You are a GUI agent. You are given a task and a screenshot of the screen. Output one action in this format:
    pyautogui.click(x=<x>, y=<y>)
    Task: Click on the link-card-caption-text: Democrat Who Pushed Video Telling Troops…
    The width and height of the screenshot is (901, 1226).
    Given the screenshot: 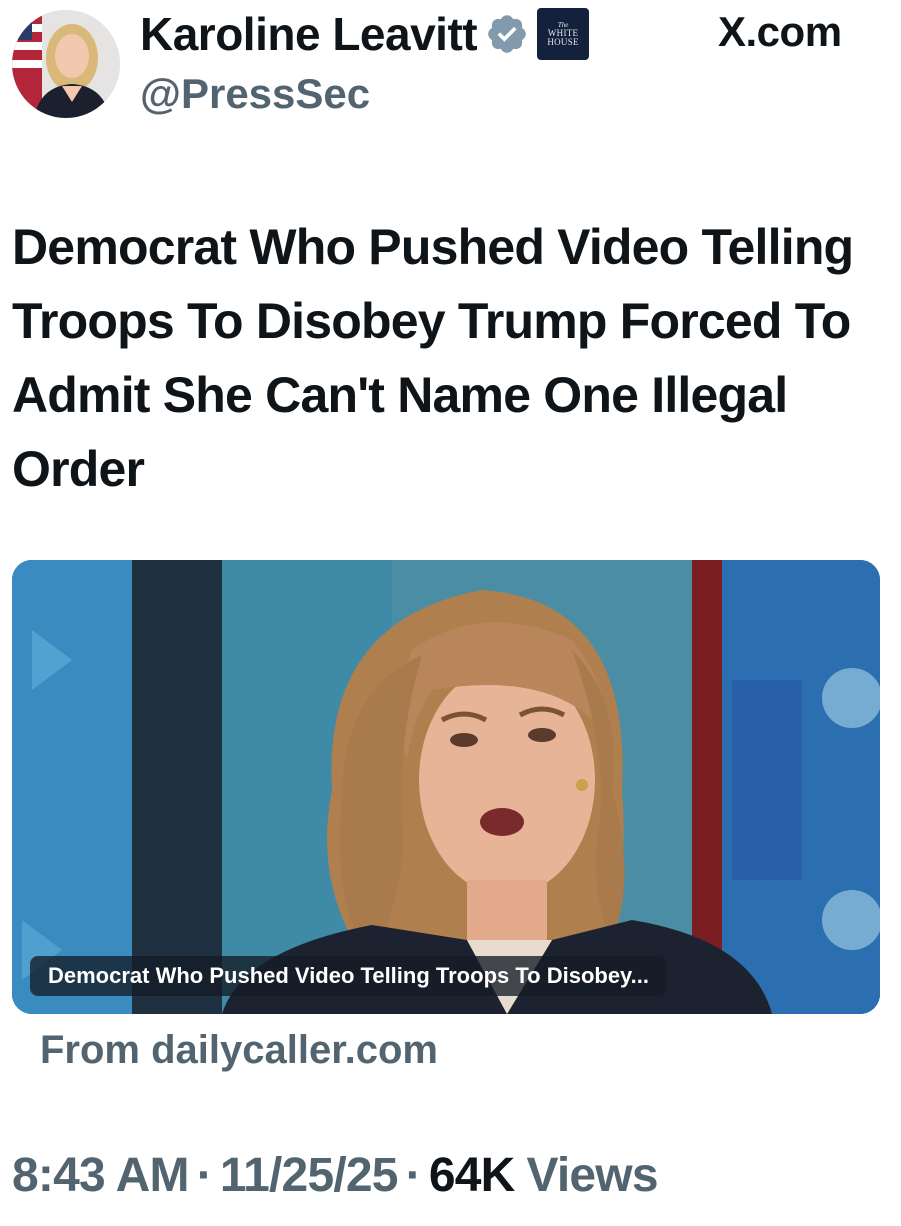 What is the action you would take?
    pyautogui.click(x=348, y=975)
    